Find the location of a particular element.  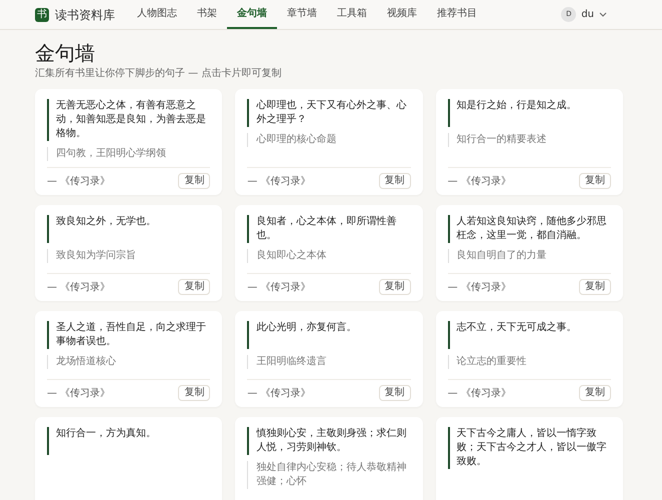

nav-tab: 工具箱 is located at coordinates (352, 14).